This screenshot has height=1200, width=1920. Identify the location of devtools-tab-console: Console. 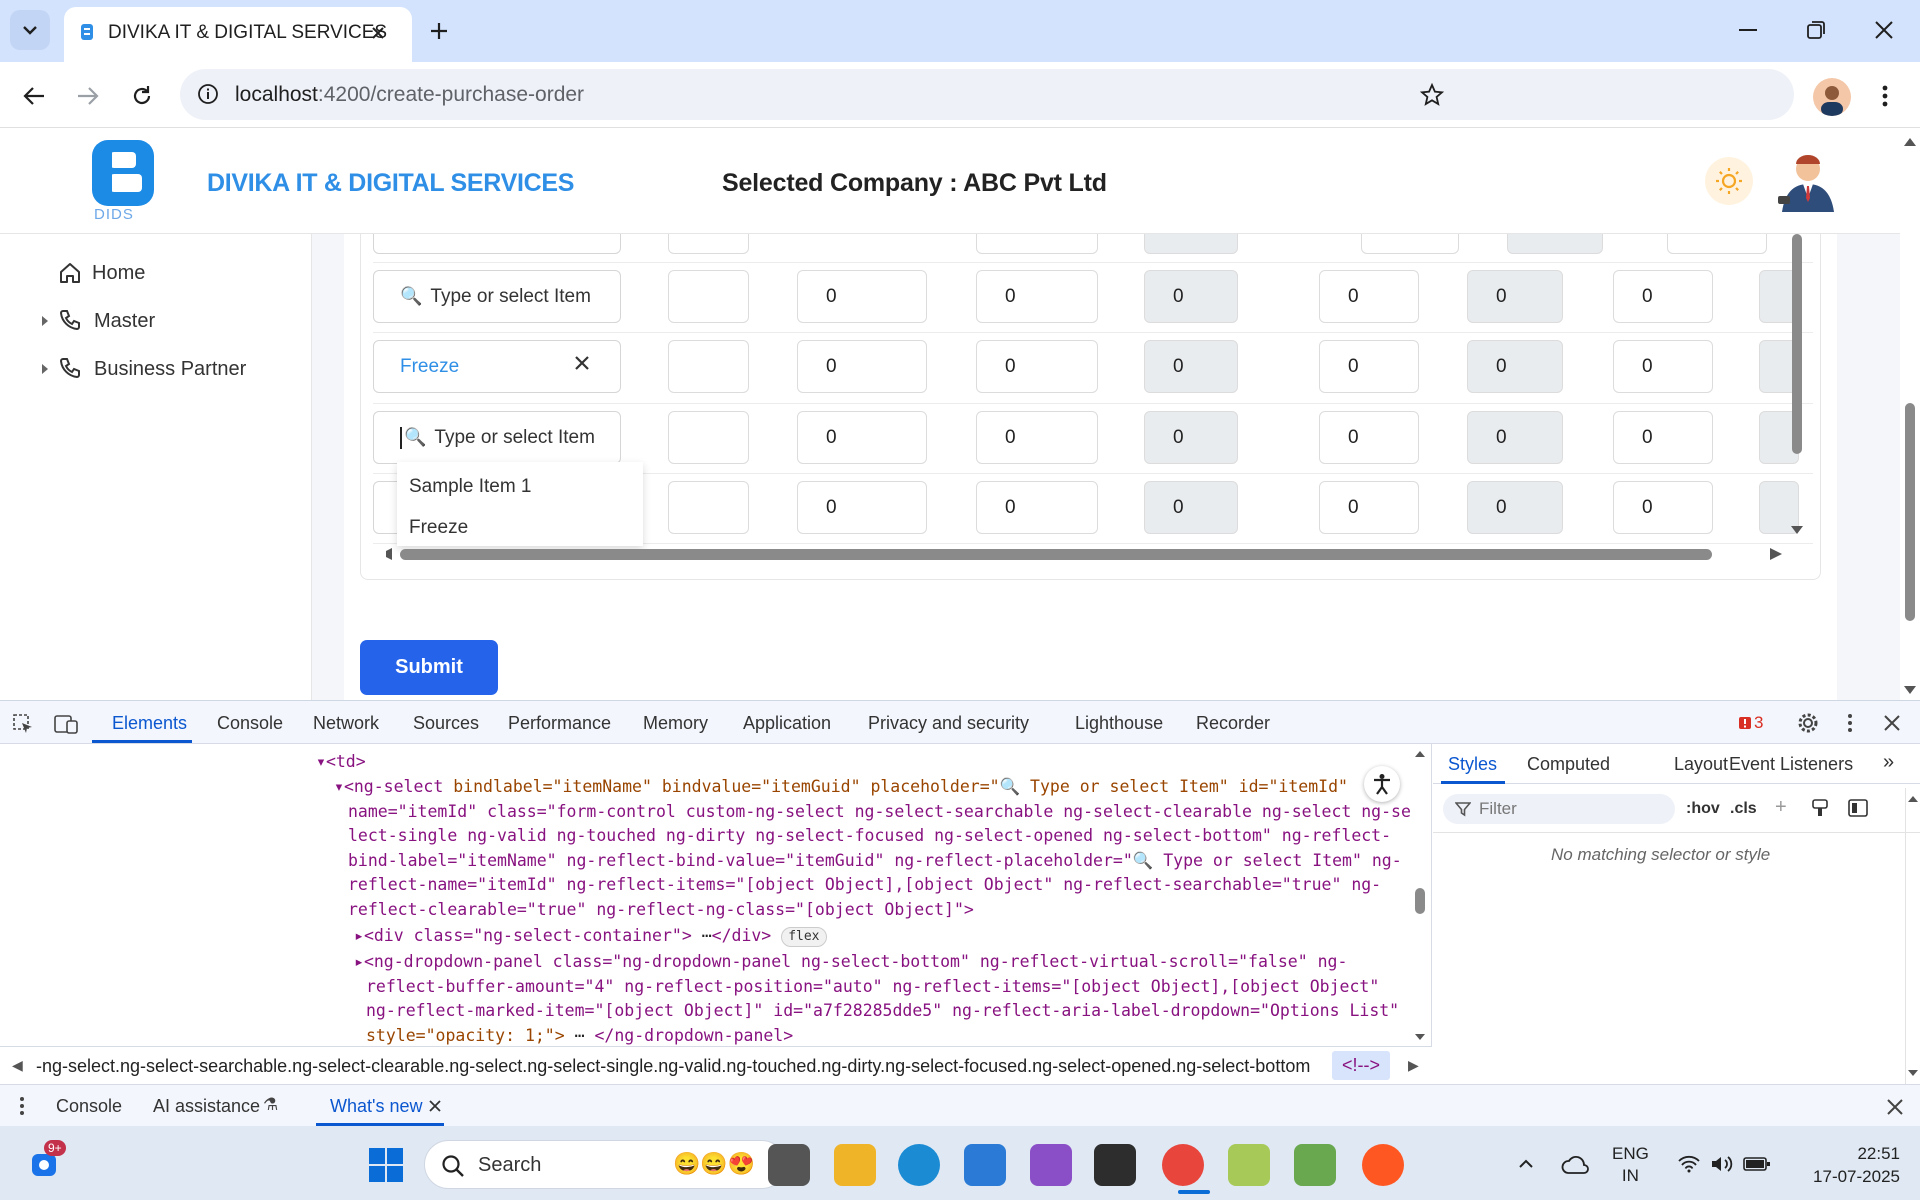
(250, 723).